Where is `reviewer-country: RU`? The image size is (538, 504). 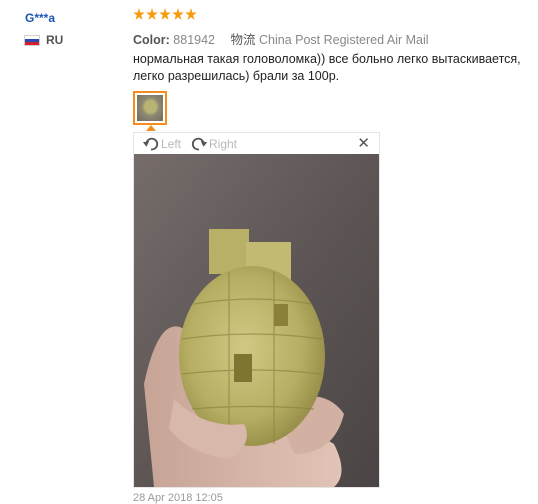 reviewer-country: RU is located at coordinates (43, 40).